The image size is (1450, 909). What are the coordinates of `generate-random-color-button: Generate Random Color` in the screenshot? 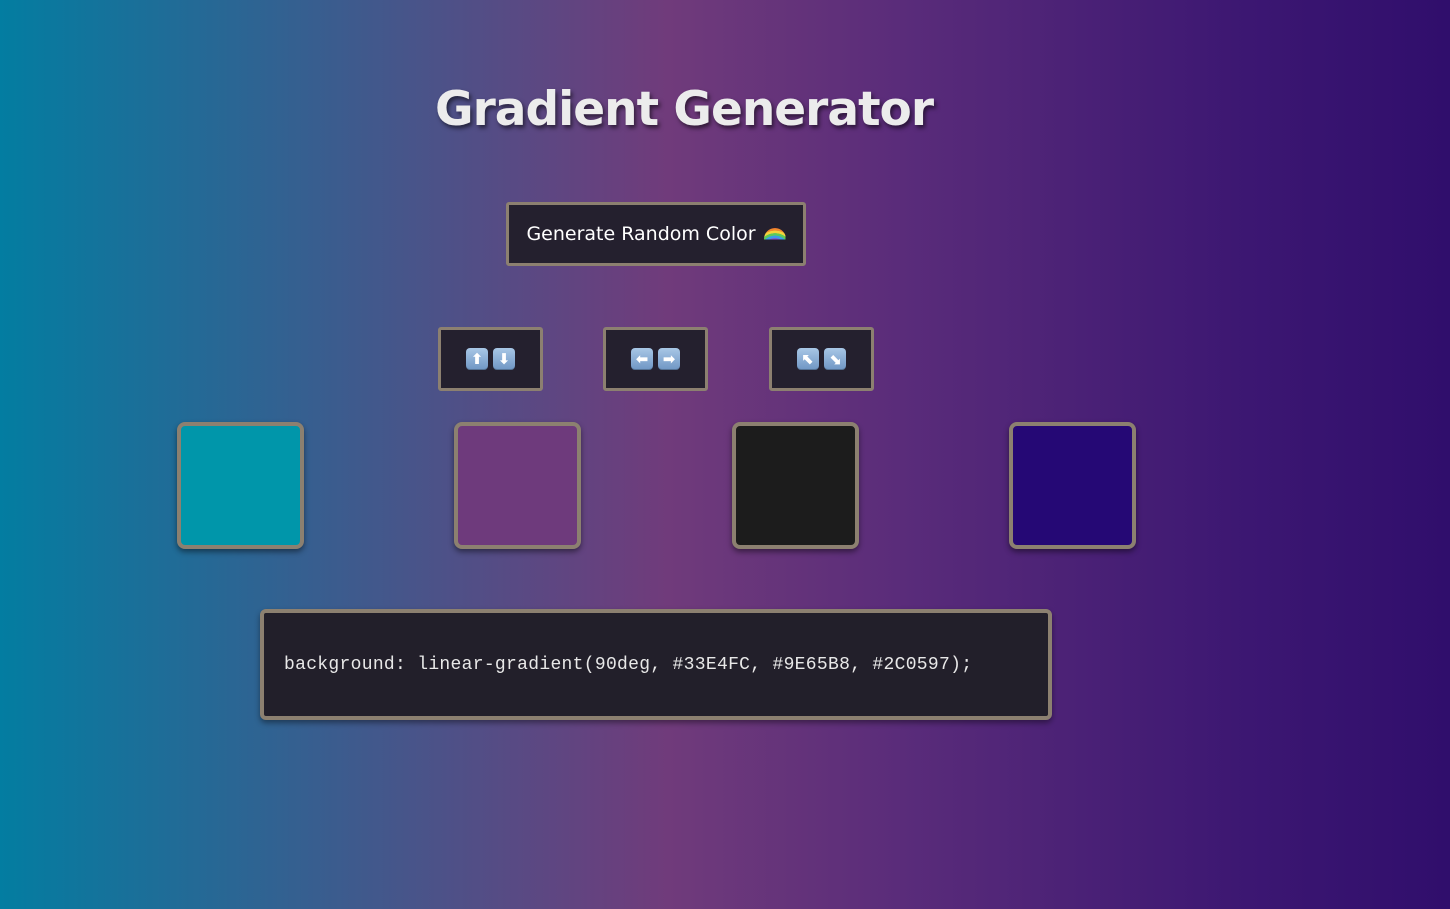 It's located at (656, 234).